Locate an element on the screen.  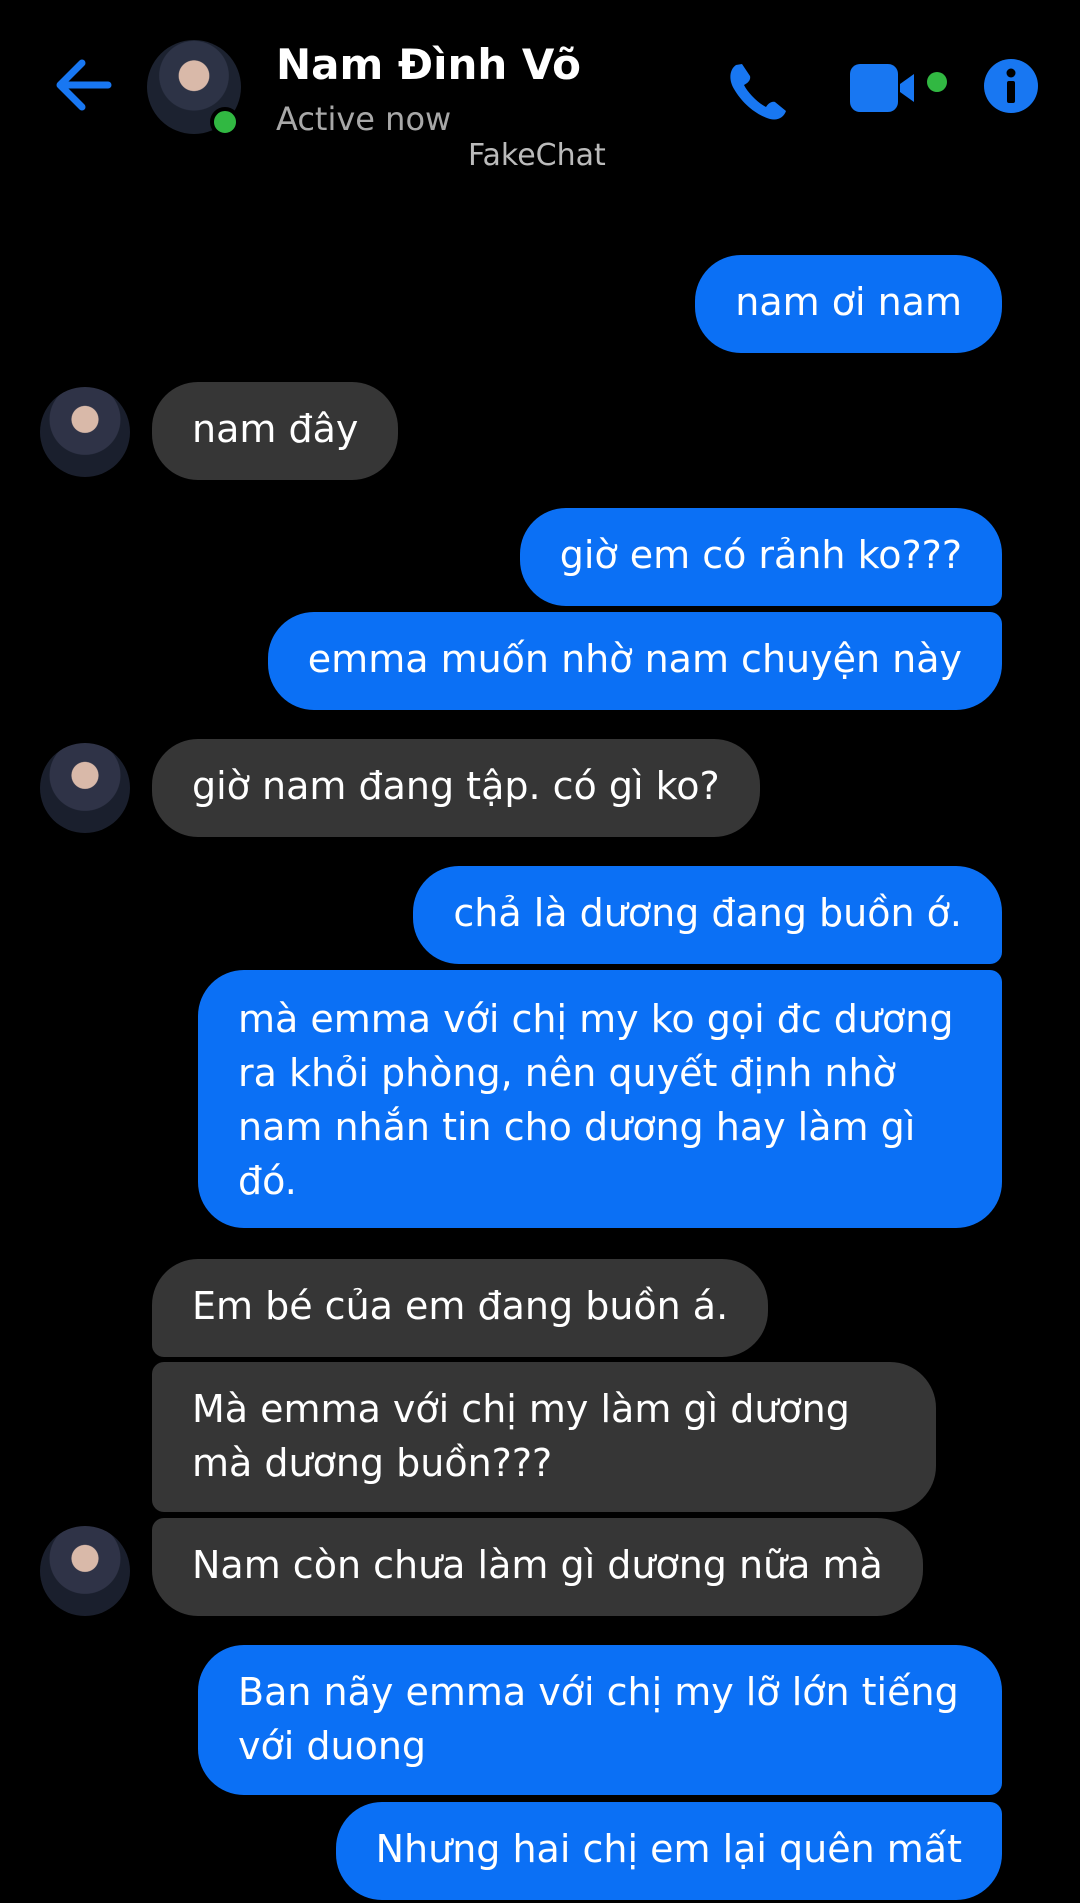
message-bubble-incoming: nam đây is located at coordinates (275, 431).